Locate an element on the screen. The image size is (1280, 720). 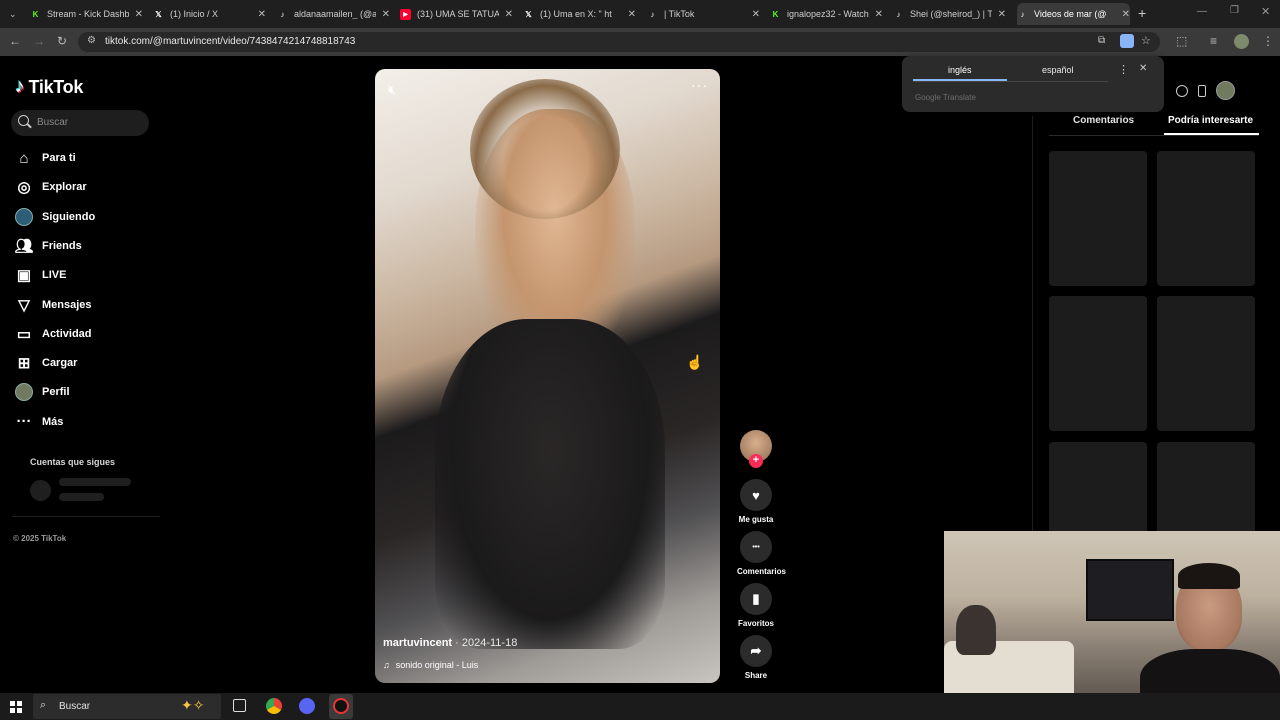
video-username: martuvincent is located at coordinates (417, 643).